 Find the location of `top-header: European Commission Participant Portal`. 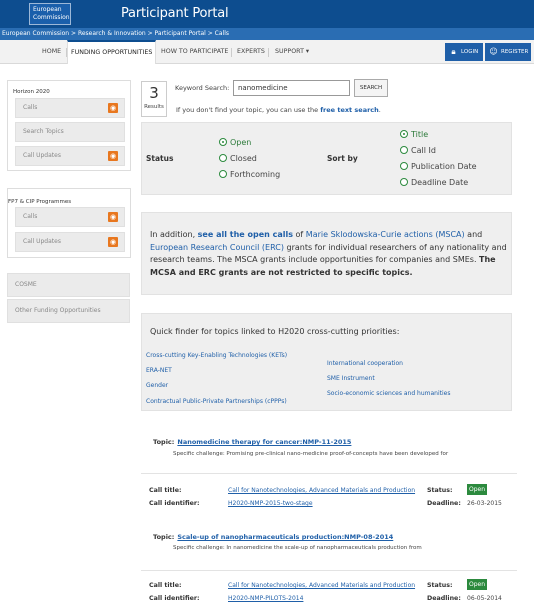

top-header: European Commission Participant Portal is located at coordinates (267, 14).